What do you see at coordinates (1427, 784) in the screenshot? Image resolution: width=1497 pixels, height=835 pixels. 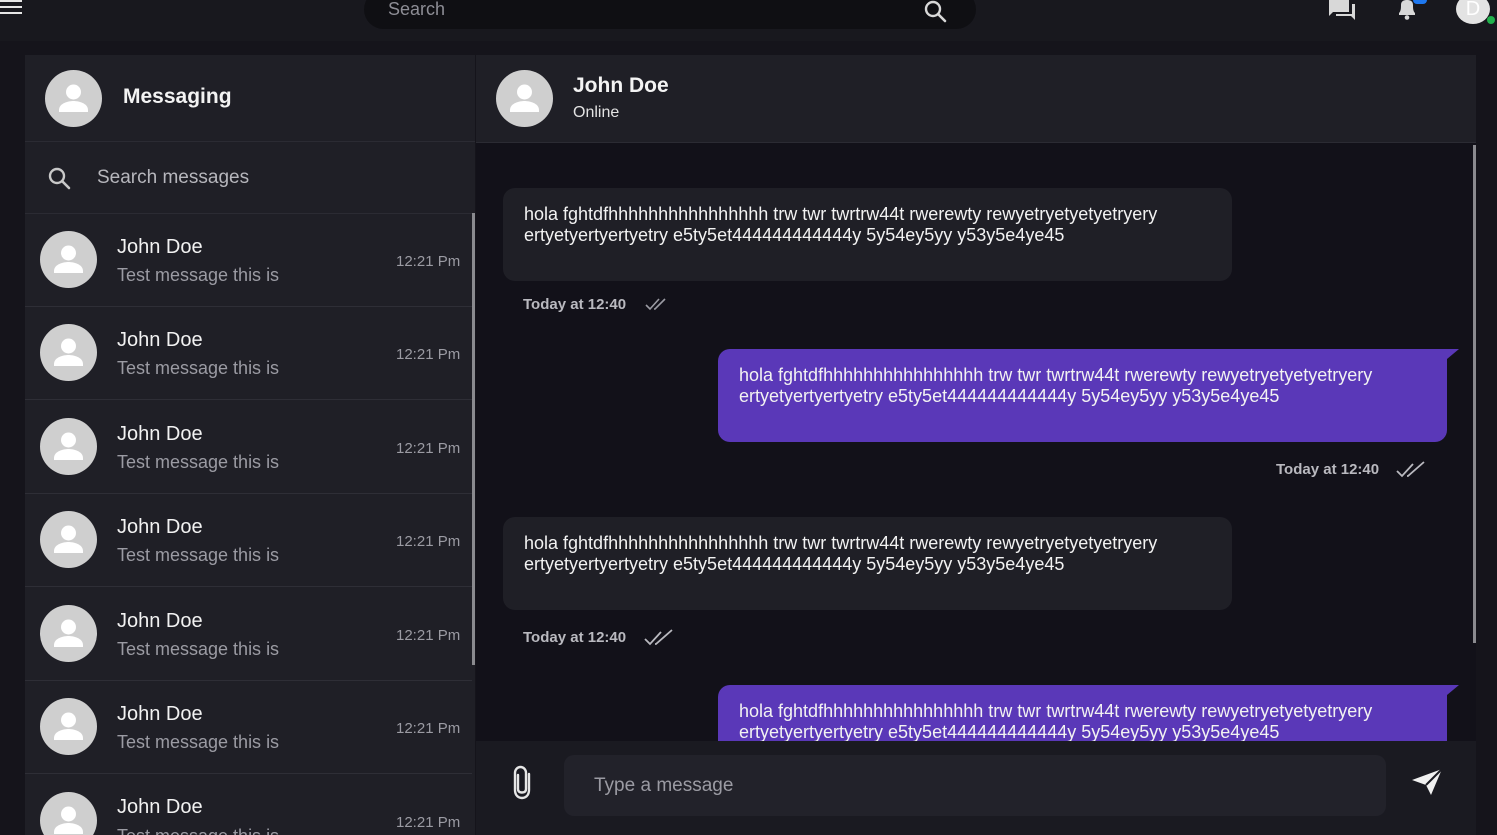 I see `send-icon` at bounding box center [1427, 784].